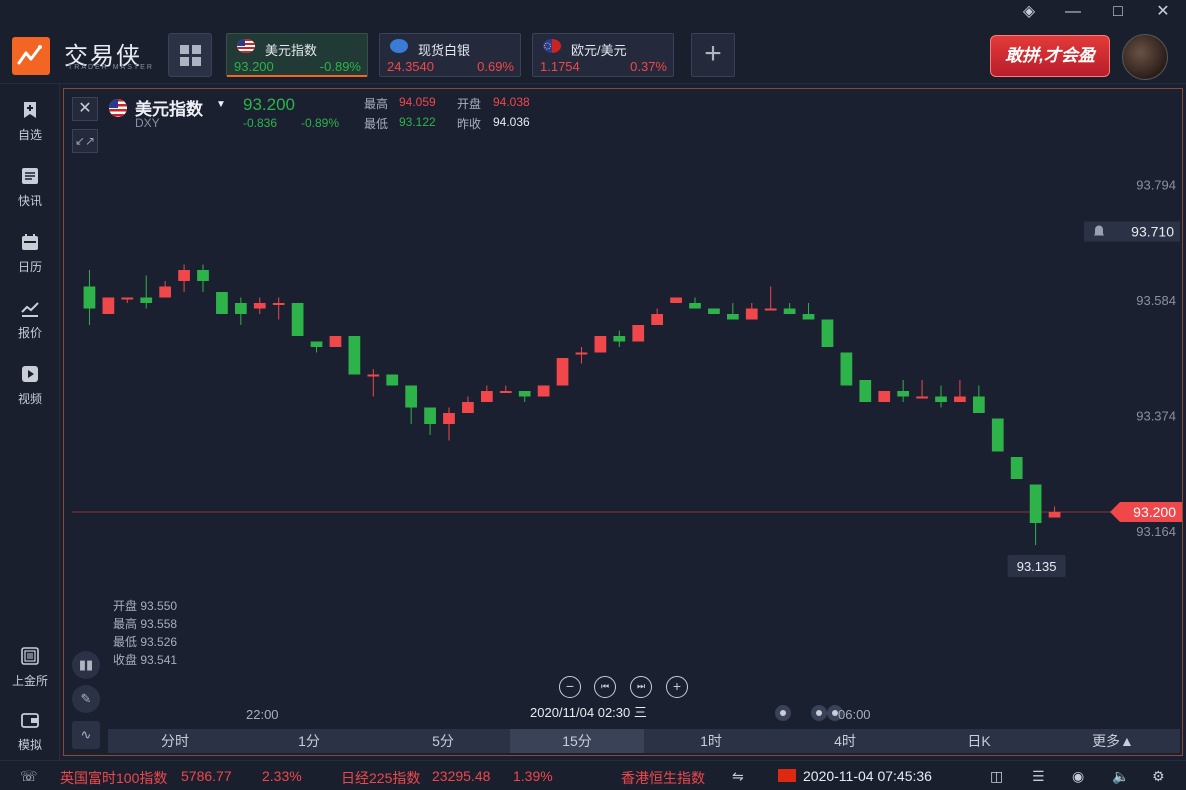 This screenshot has height=790, width=1186. What do you see at coordinates (29, 267) in the screenshot?
I see `sidebar-item-label: 日历` at bounding box center [29, 267].